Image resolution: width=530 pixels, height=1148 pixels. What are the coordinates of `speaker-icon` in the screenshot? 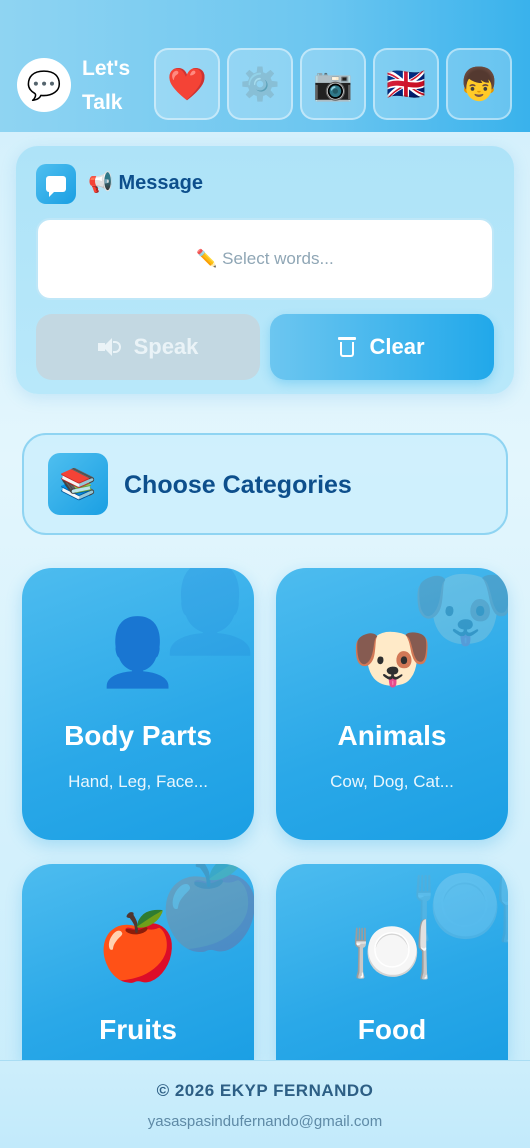 It's located at (109, 347).